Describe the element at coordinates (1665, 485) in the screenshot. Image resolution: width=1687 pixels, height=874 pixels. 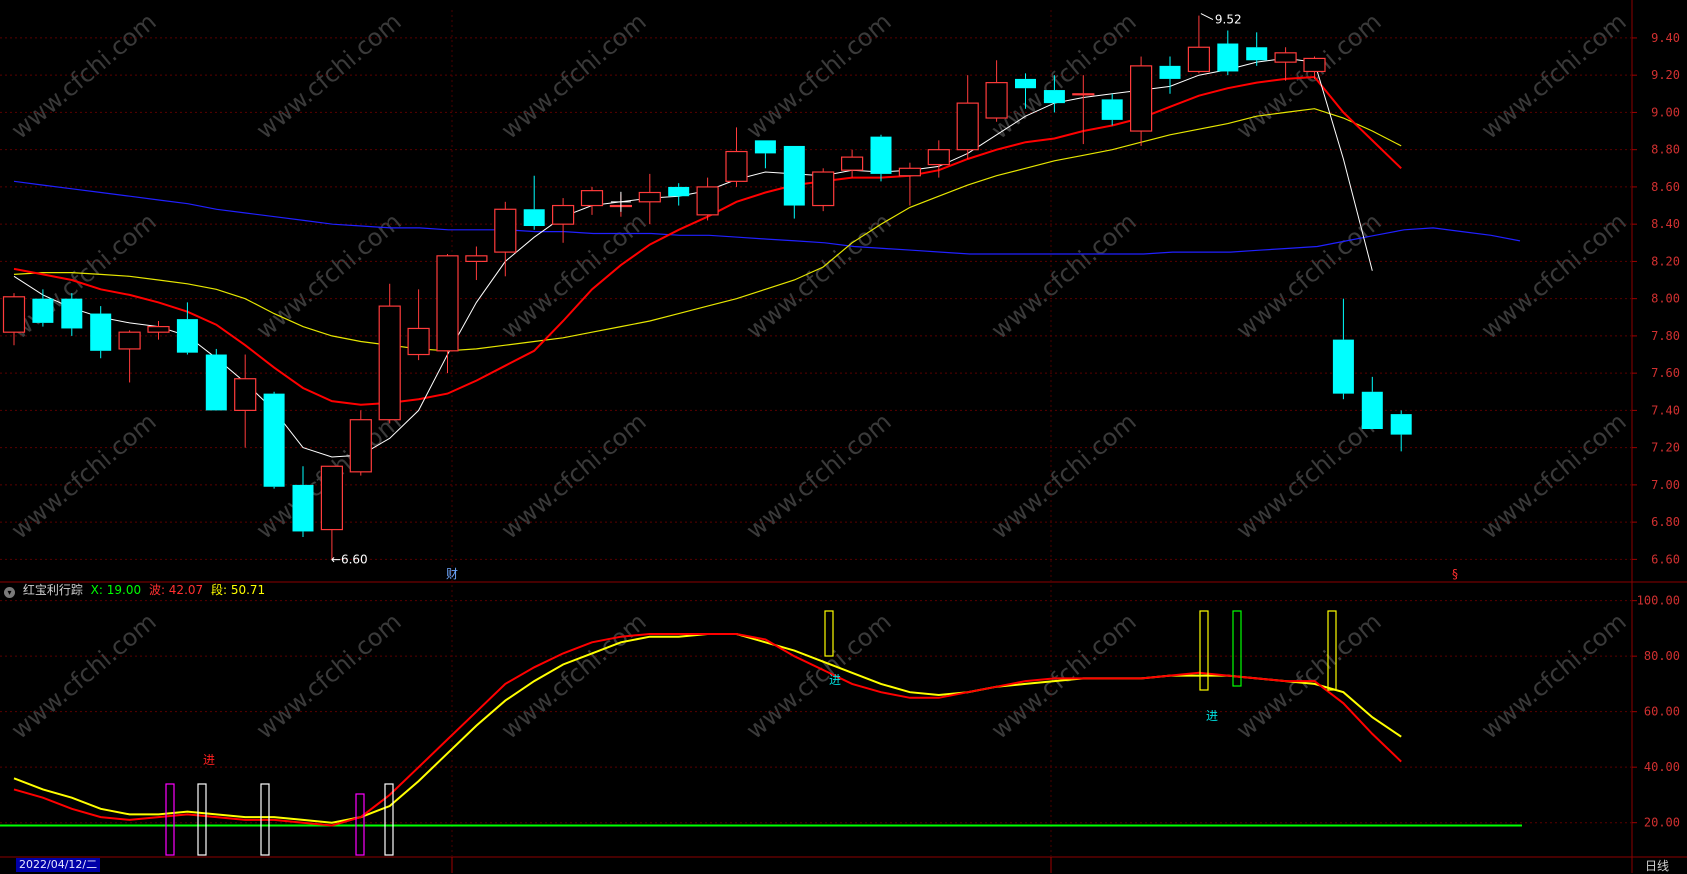
I see `price-tick-label: 7.00` at that location.